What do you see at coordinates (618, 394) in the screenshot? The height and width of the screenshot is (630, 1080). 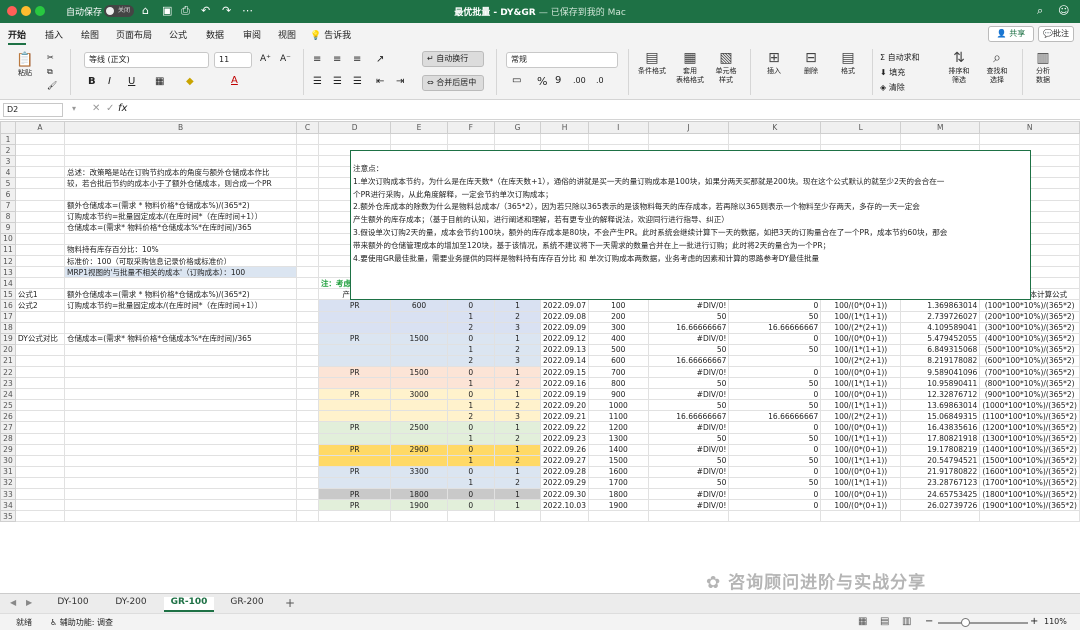 I see `table-cell: 900` at bounding box center [618, 394].